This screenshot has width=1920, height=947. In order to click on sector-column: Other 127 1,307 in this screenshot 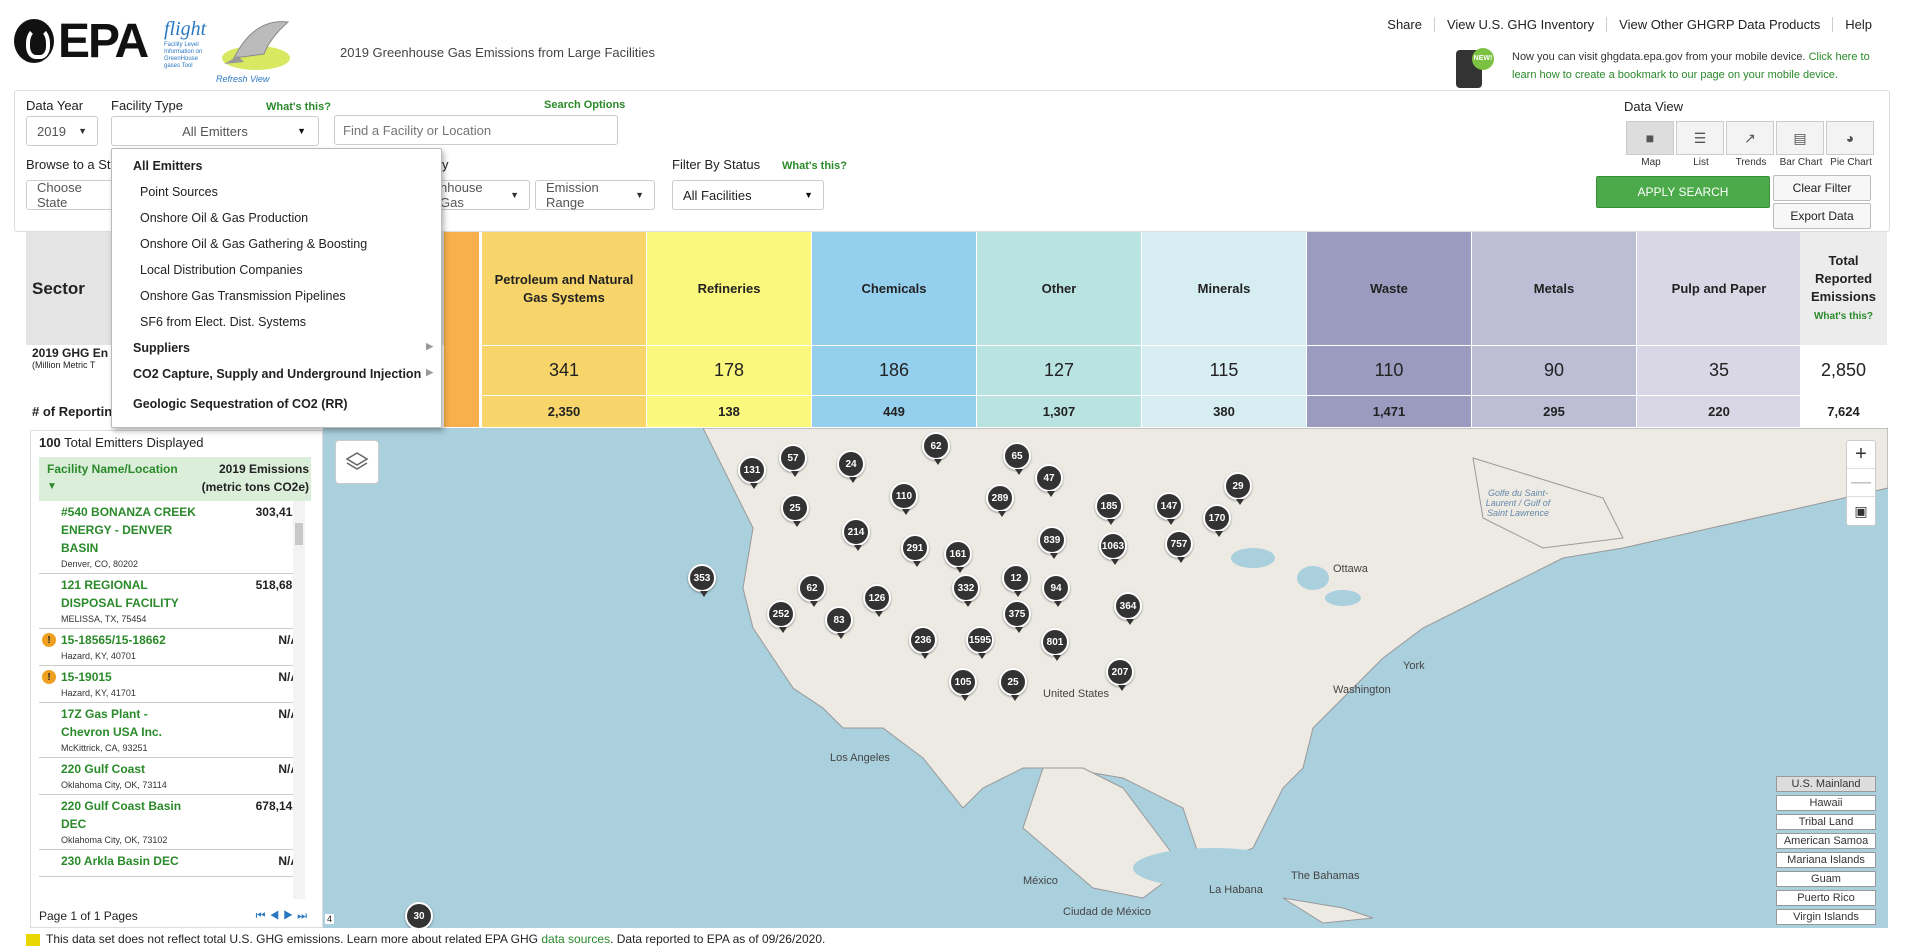, I will do `click(1059, 329)`.